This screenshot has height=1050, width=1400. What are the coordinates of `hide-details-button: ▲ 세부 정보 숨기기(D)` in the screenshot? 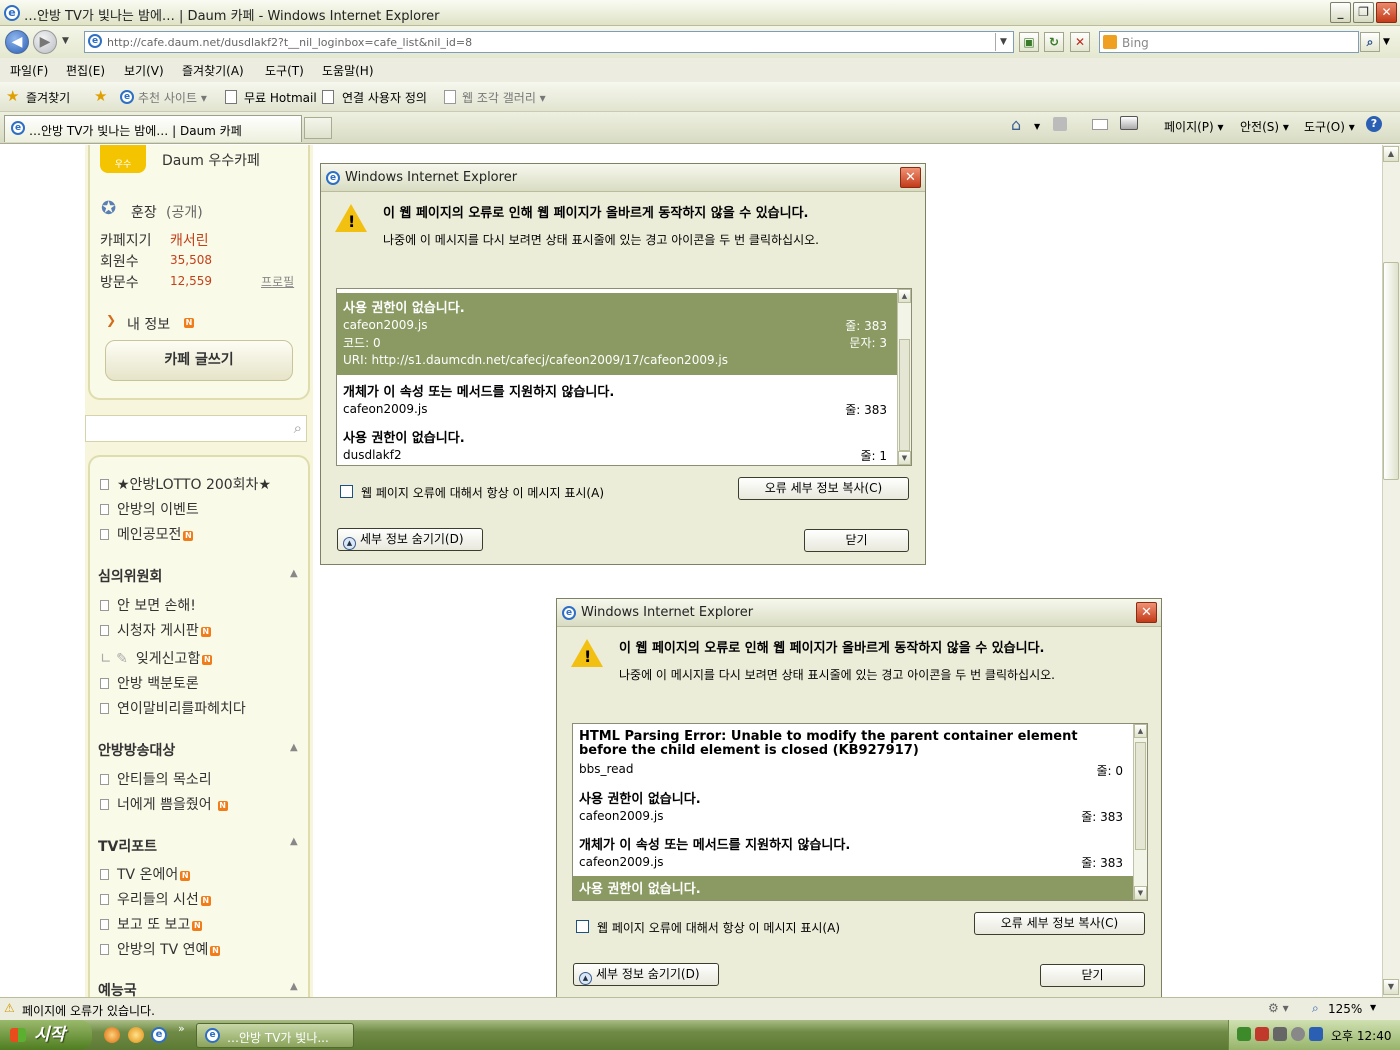 It's located at (646, 974).